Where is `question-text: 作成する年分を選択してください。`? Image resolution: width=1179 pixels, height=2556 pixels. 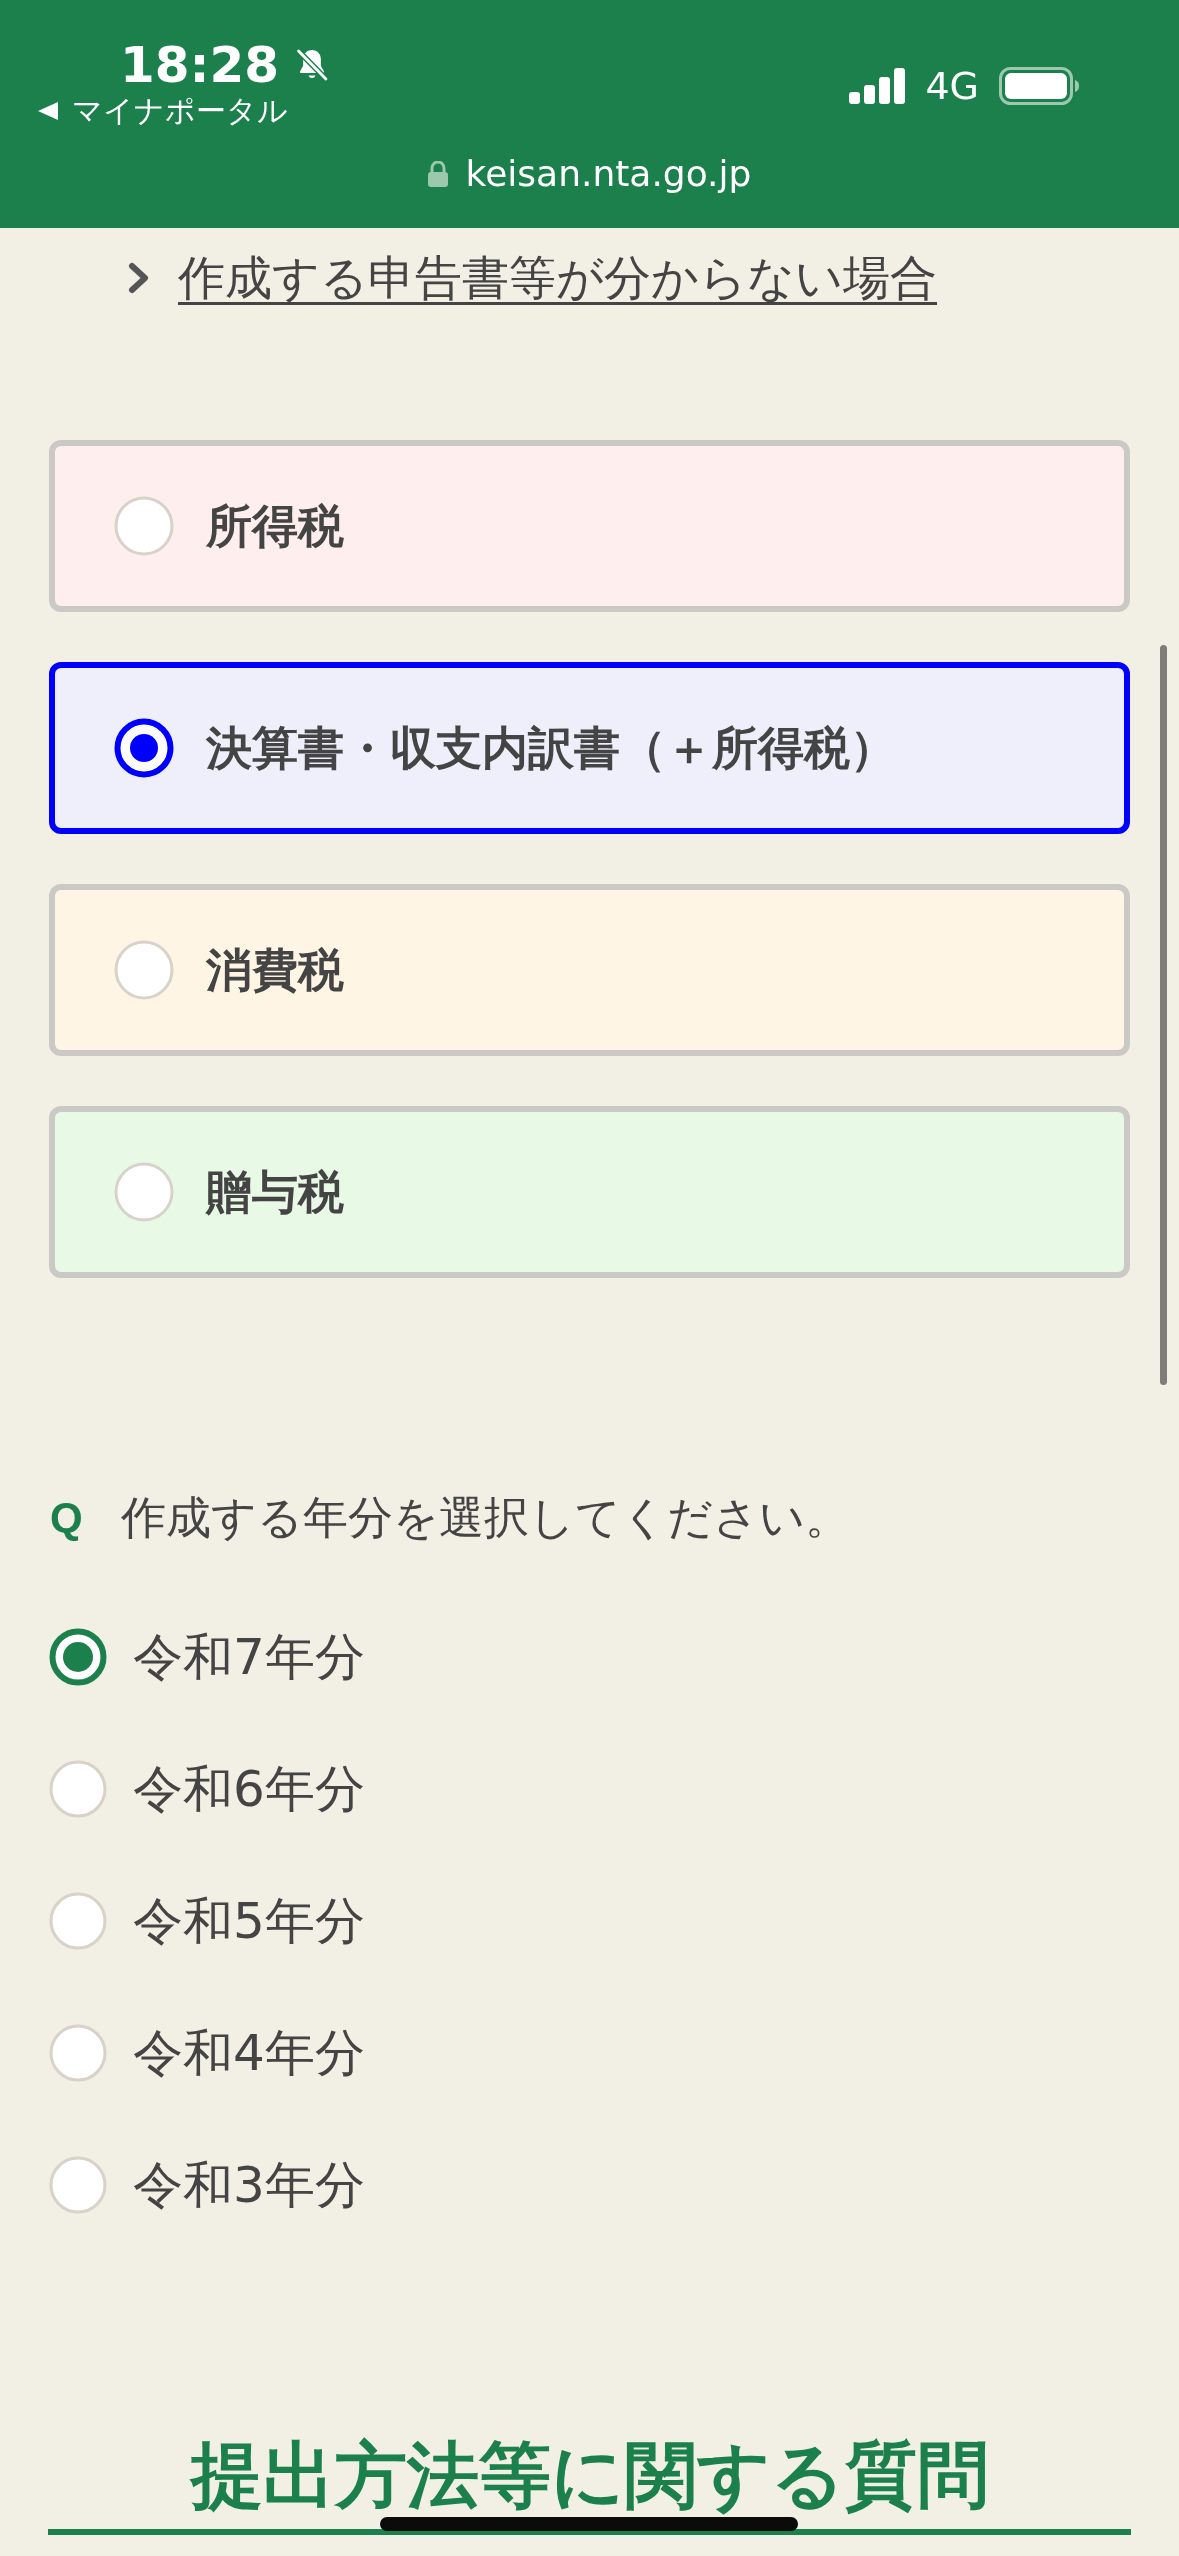 question-text: 作成する年分を選択してください。 is located at coordinates (485, 1518).